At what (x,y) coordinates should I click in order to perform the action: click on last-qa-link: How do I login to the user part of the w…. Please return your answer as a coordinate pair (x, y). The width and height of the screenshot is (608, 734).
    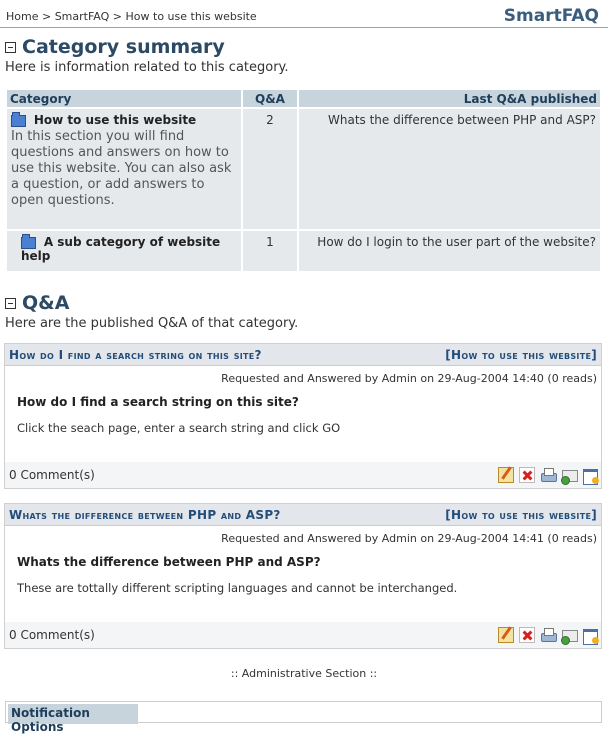
    Looking at the image, I should click on (449, 251).